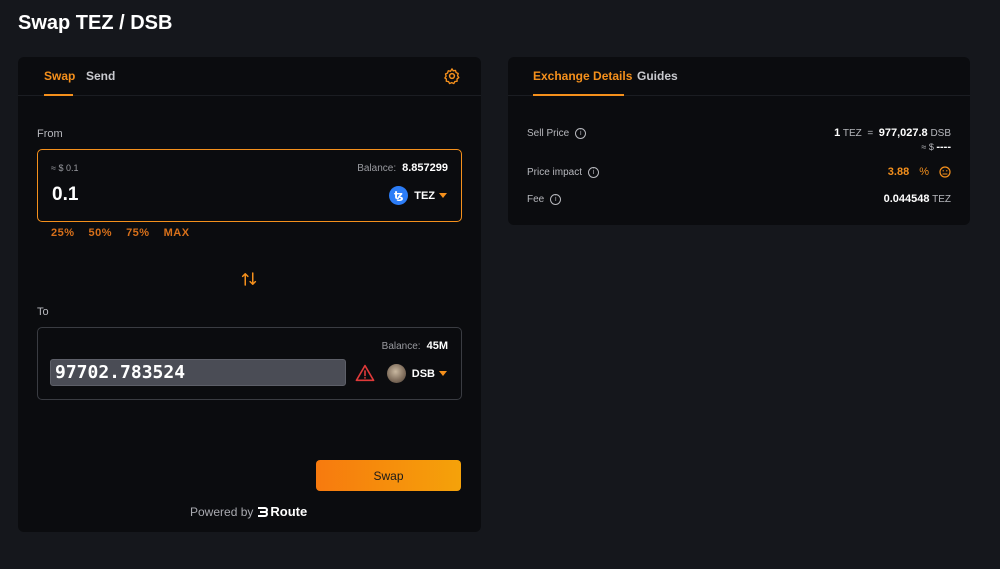 The height and width of the screenshot is (569, 1000). Describe the element at coordinates (424, 195) in the screenshot. I see `from-token-name: TEZ` at that location.